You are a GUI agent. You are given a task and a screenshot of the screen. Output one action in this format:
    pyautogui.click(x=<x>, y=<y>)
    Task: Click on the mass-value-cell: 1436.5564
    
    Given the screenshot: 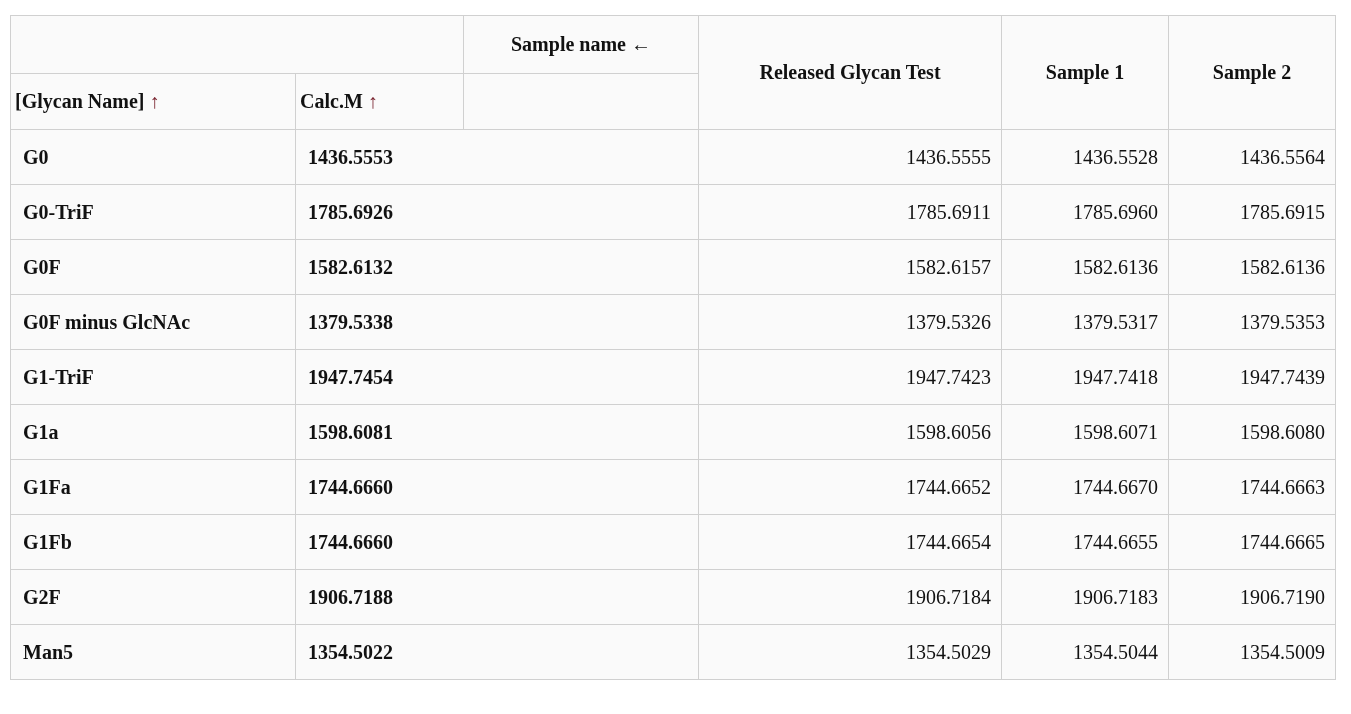 What is the action you would take?
    pyautogui.click(x=1252, y=157)
    